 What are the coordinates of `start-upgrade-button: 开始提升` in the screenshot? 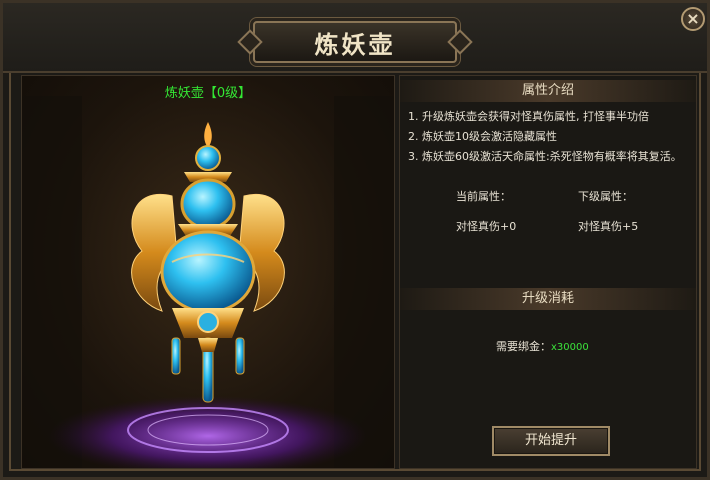 It's located at (551, 441).